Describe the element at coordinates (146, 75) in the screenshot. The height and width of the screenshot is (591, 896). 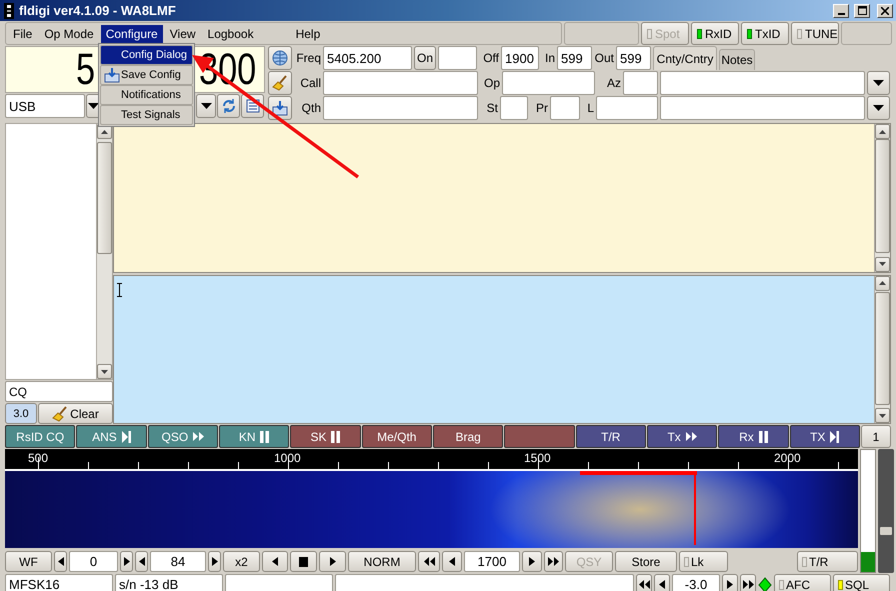
I see `menu-item: Save Config` at that location.